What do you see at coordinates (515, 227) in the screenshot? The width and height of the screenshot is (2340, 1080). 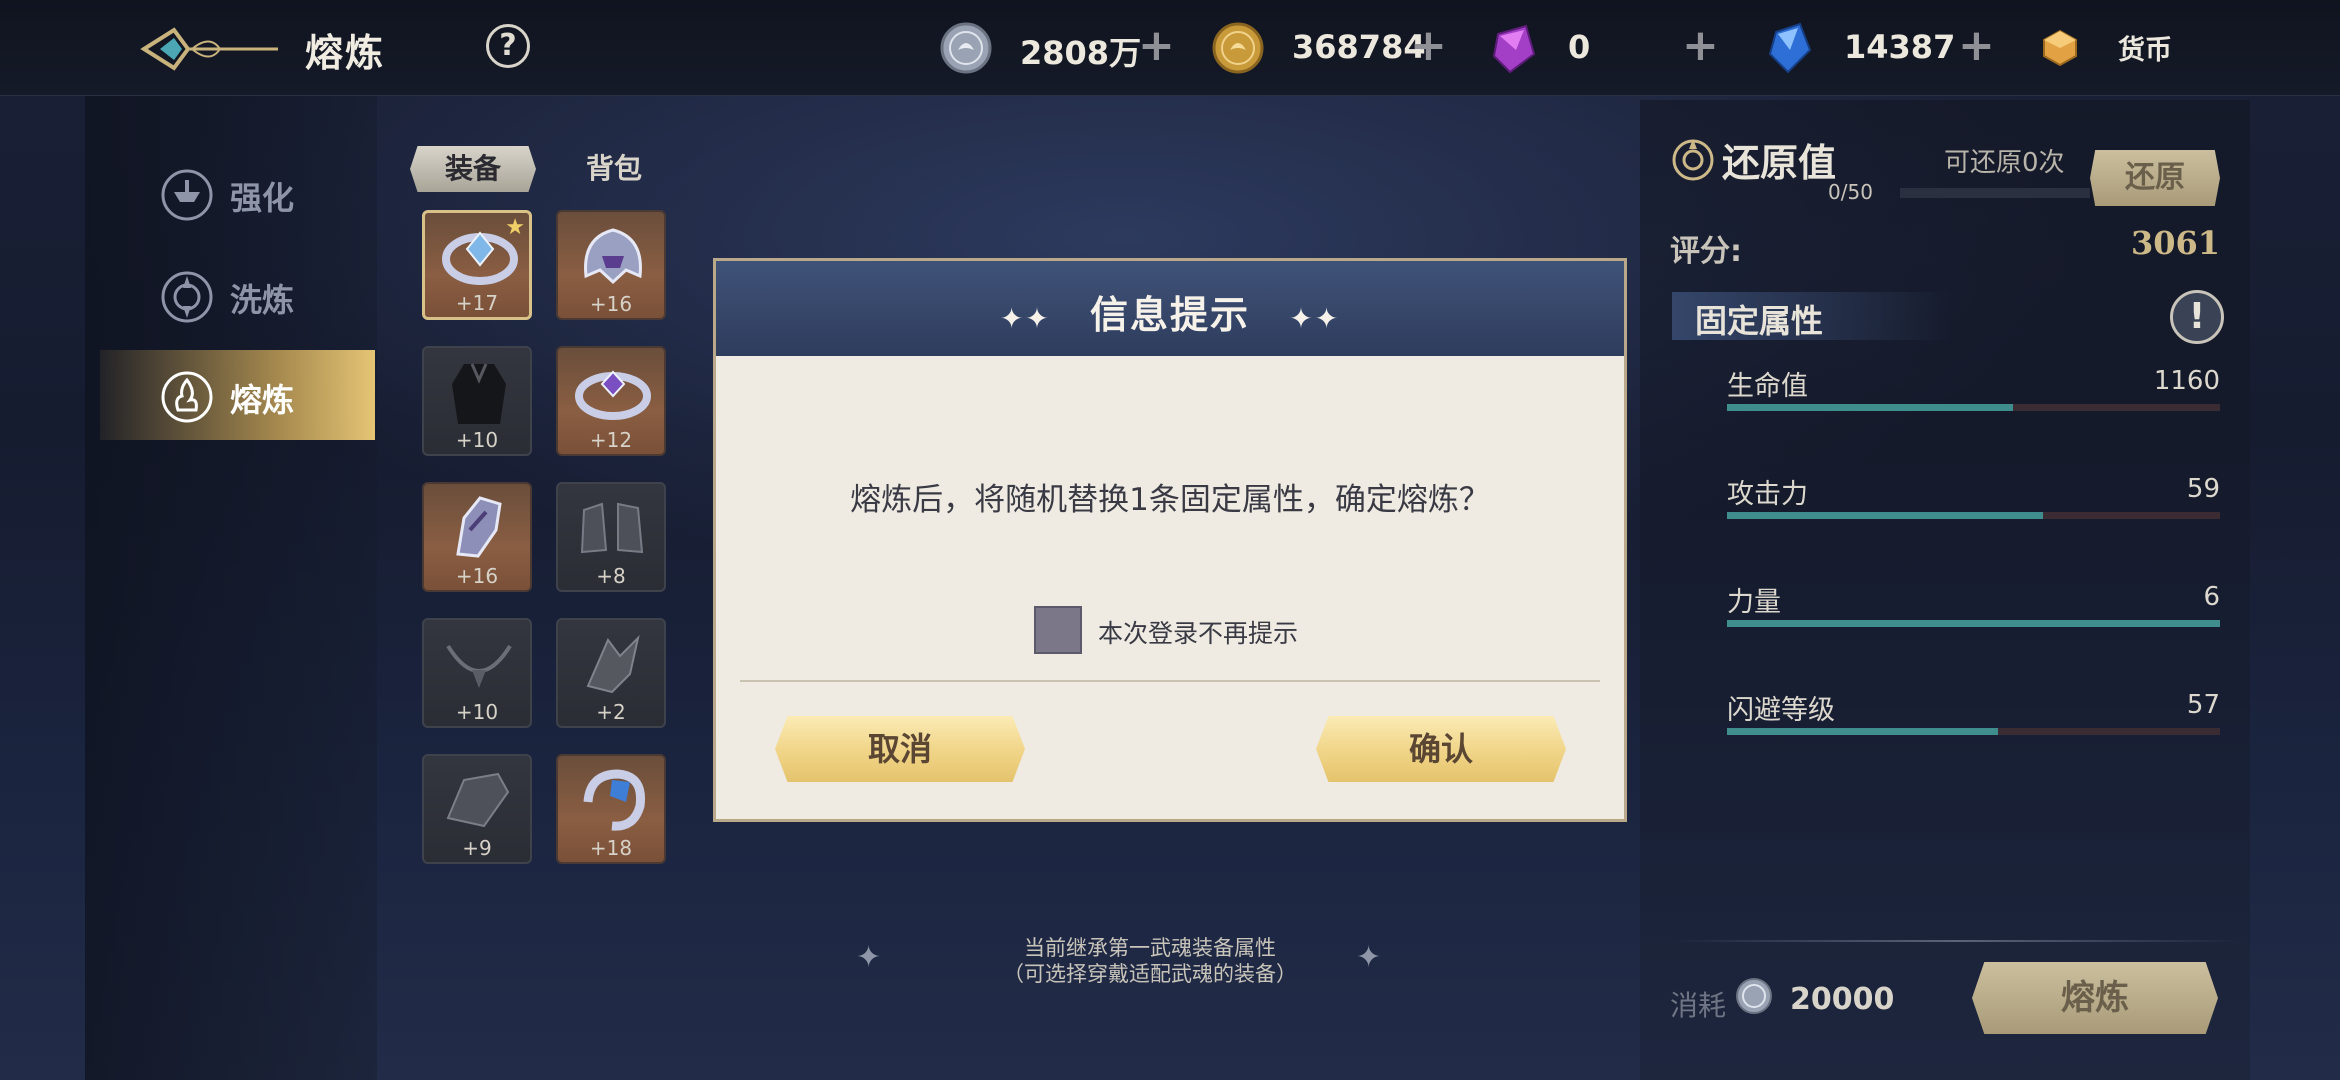 I see `favorite-star-icon: ★` at bounding box center [515, 227].